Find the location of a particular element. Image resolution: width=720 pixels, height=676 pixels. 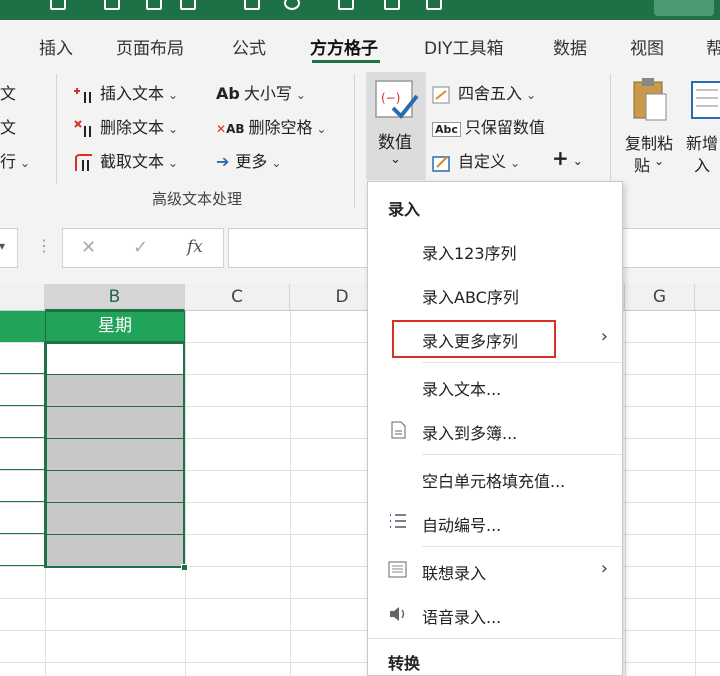

more-button: ➔ 更多 ⌄ is located at coordinates (248, 160).